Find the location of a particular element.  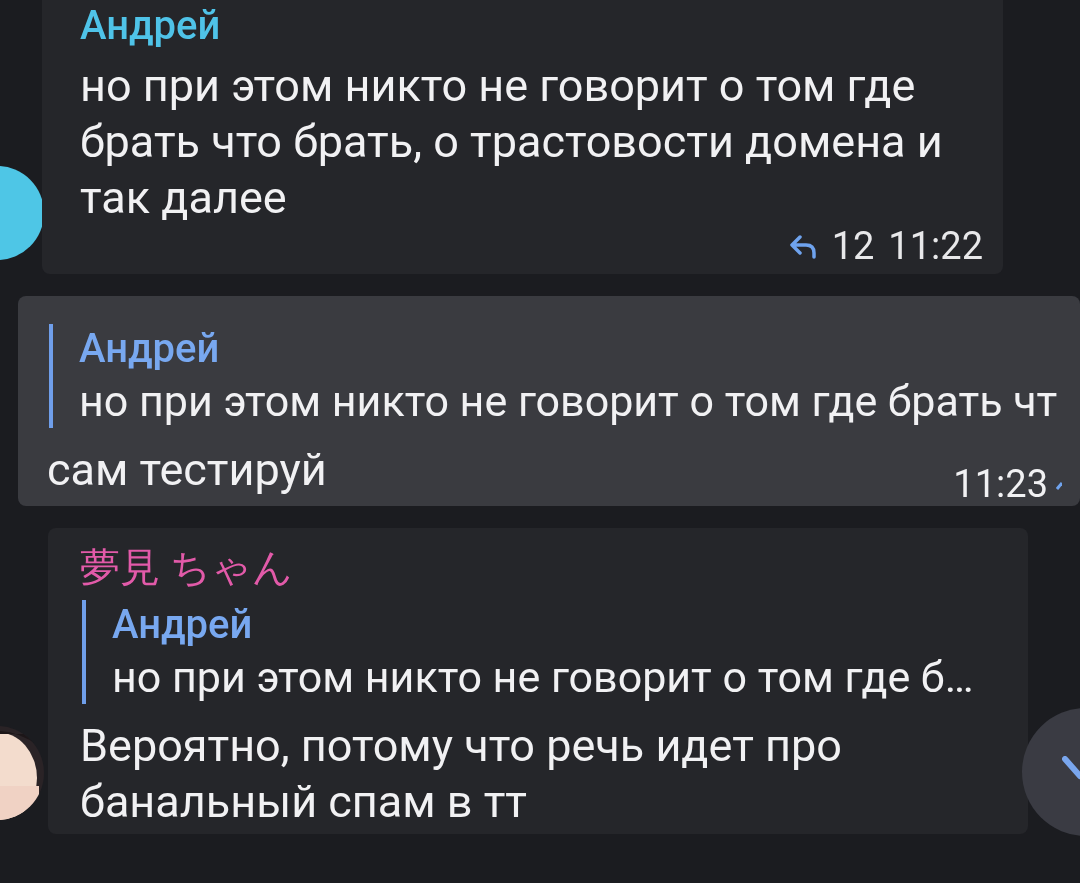

sender-name: Андрей is located at coordinates (531, 26).